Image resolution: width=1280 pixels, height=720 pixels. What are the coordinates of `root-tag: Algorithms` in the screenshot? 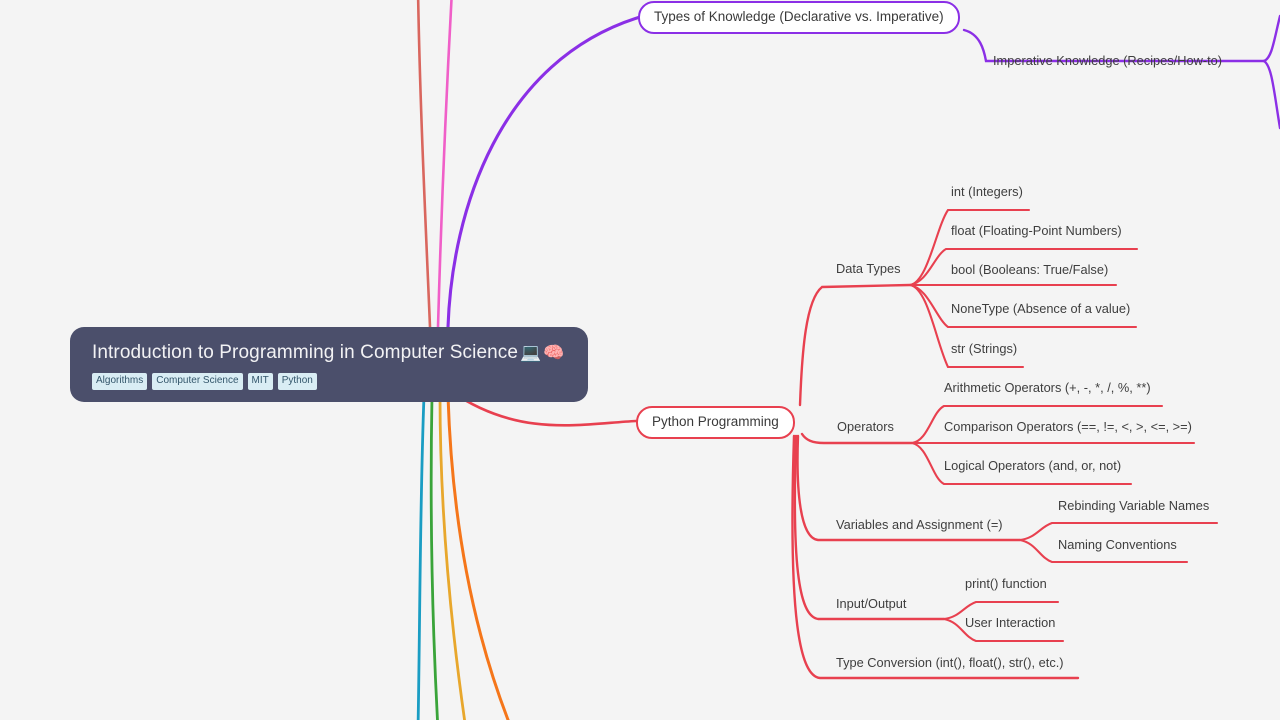 It's located at (120, 381).